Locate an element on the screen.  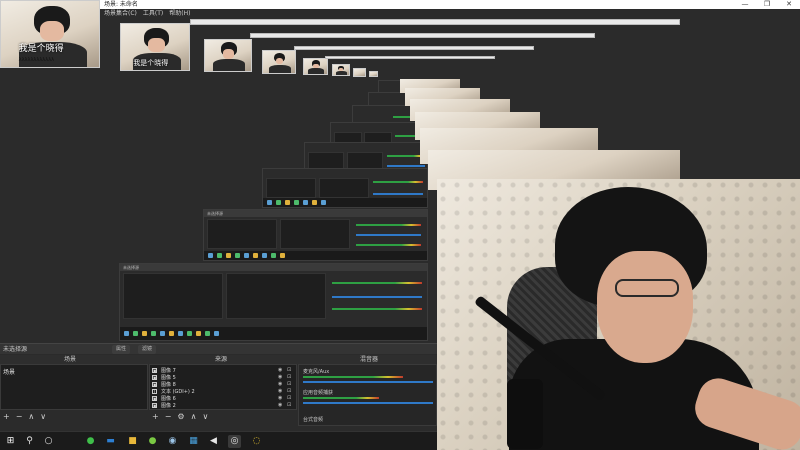
mixer-track-label: 台式音频 is located at coordinates (313, 420).